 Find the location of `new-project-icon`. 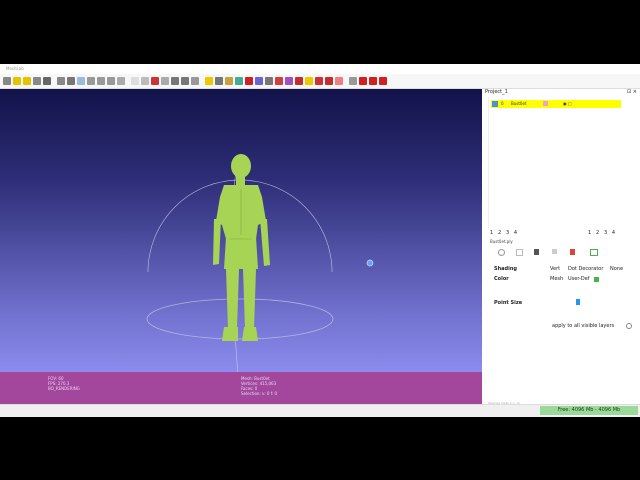

new-project-icon is located at coordinates (17, 81).